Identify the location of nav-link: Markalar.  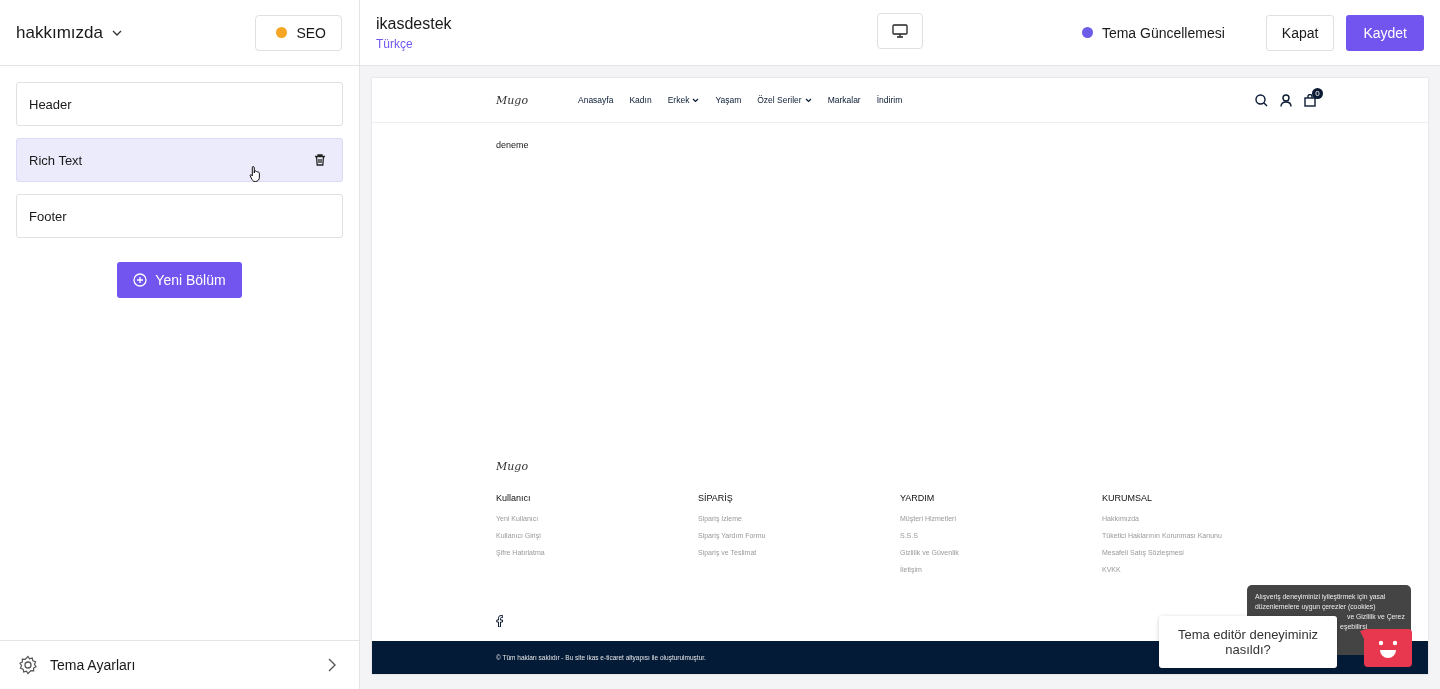
(844, 100).